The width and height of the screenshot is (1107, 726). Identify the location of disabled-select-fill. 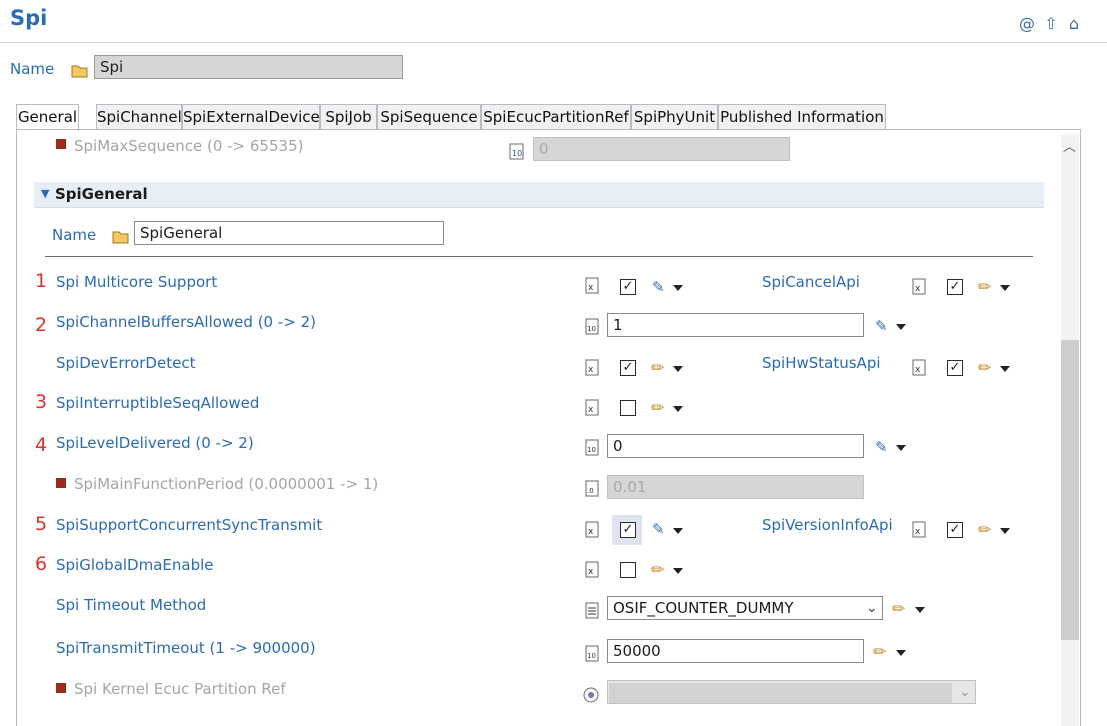
(780, 693).